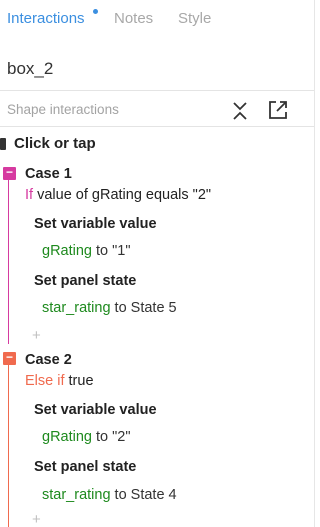  What do you see at coordinates (48, 174) in the screenshot?
I see `case-1-title: Case 1` at bounding box center [48, 174].